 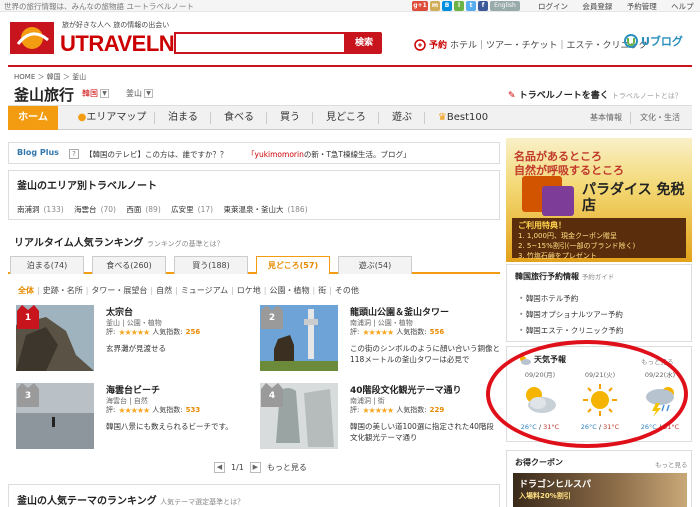 I want to click on tab-play: 遊ぶ(54), so click(x=375, y=265).